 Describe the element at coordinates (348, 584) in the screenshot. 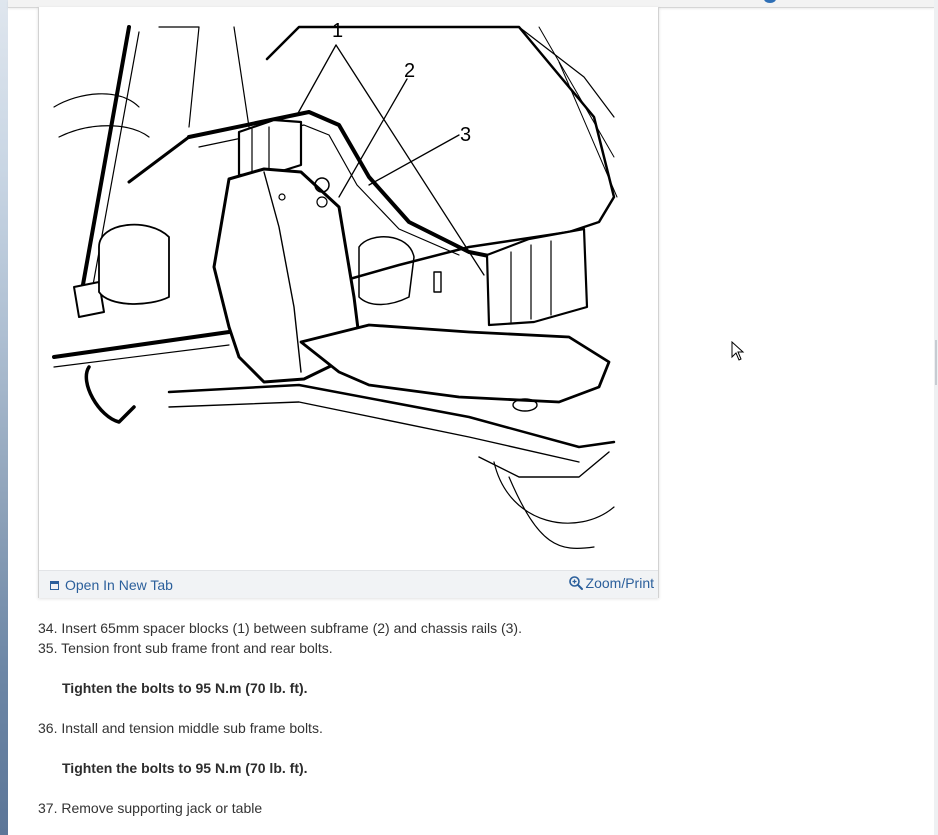

I see `figure-footer: Open In New Tab Zoom/Print` at that location.